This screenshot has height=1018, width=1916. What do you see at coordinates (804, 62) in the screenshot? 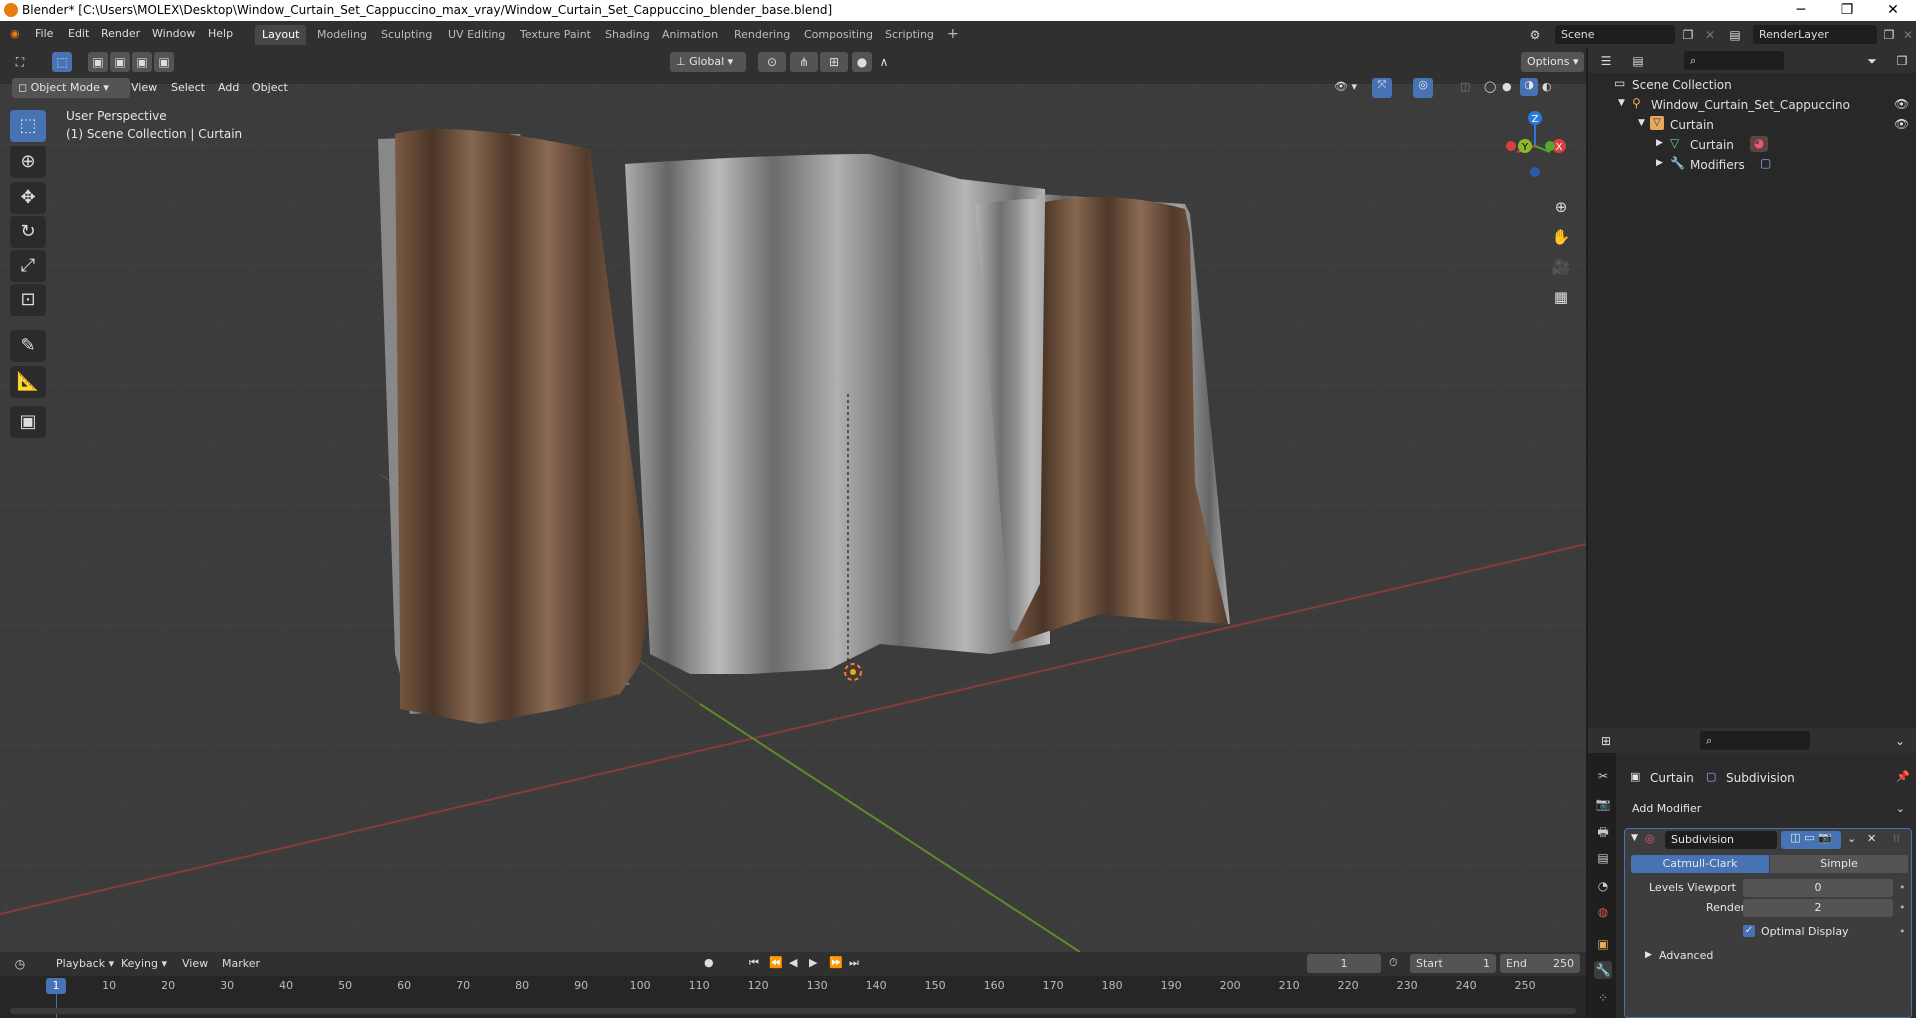
I see `snap-icon: ⋔` at bounding box center [804, 62].